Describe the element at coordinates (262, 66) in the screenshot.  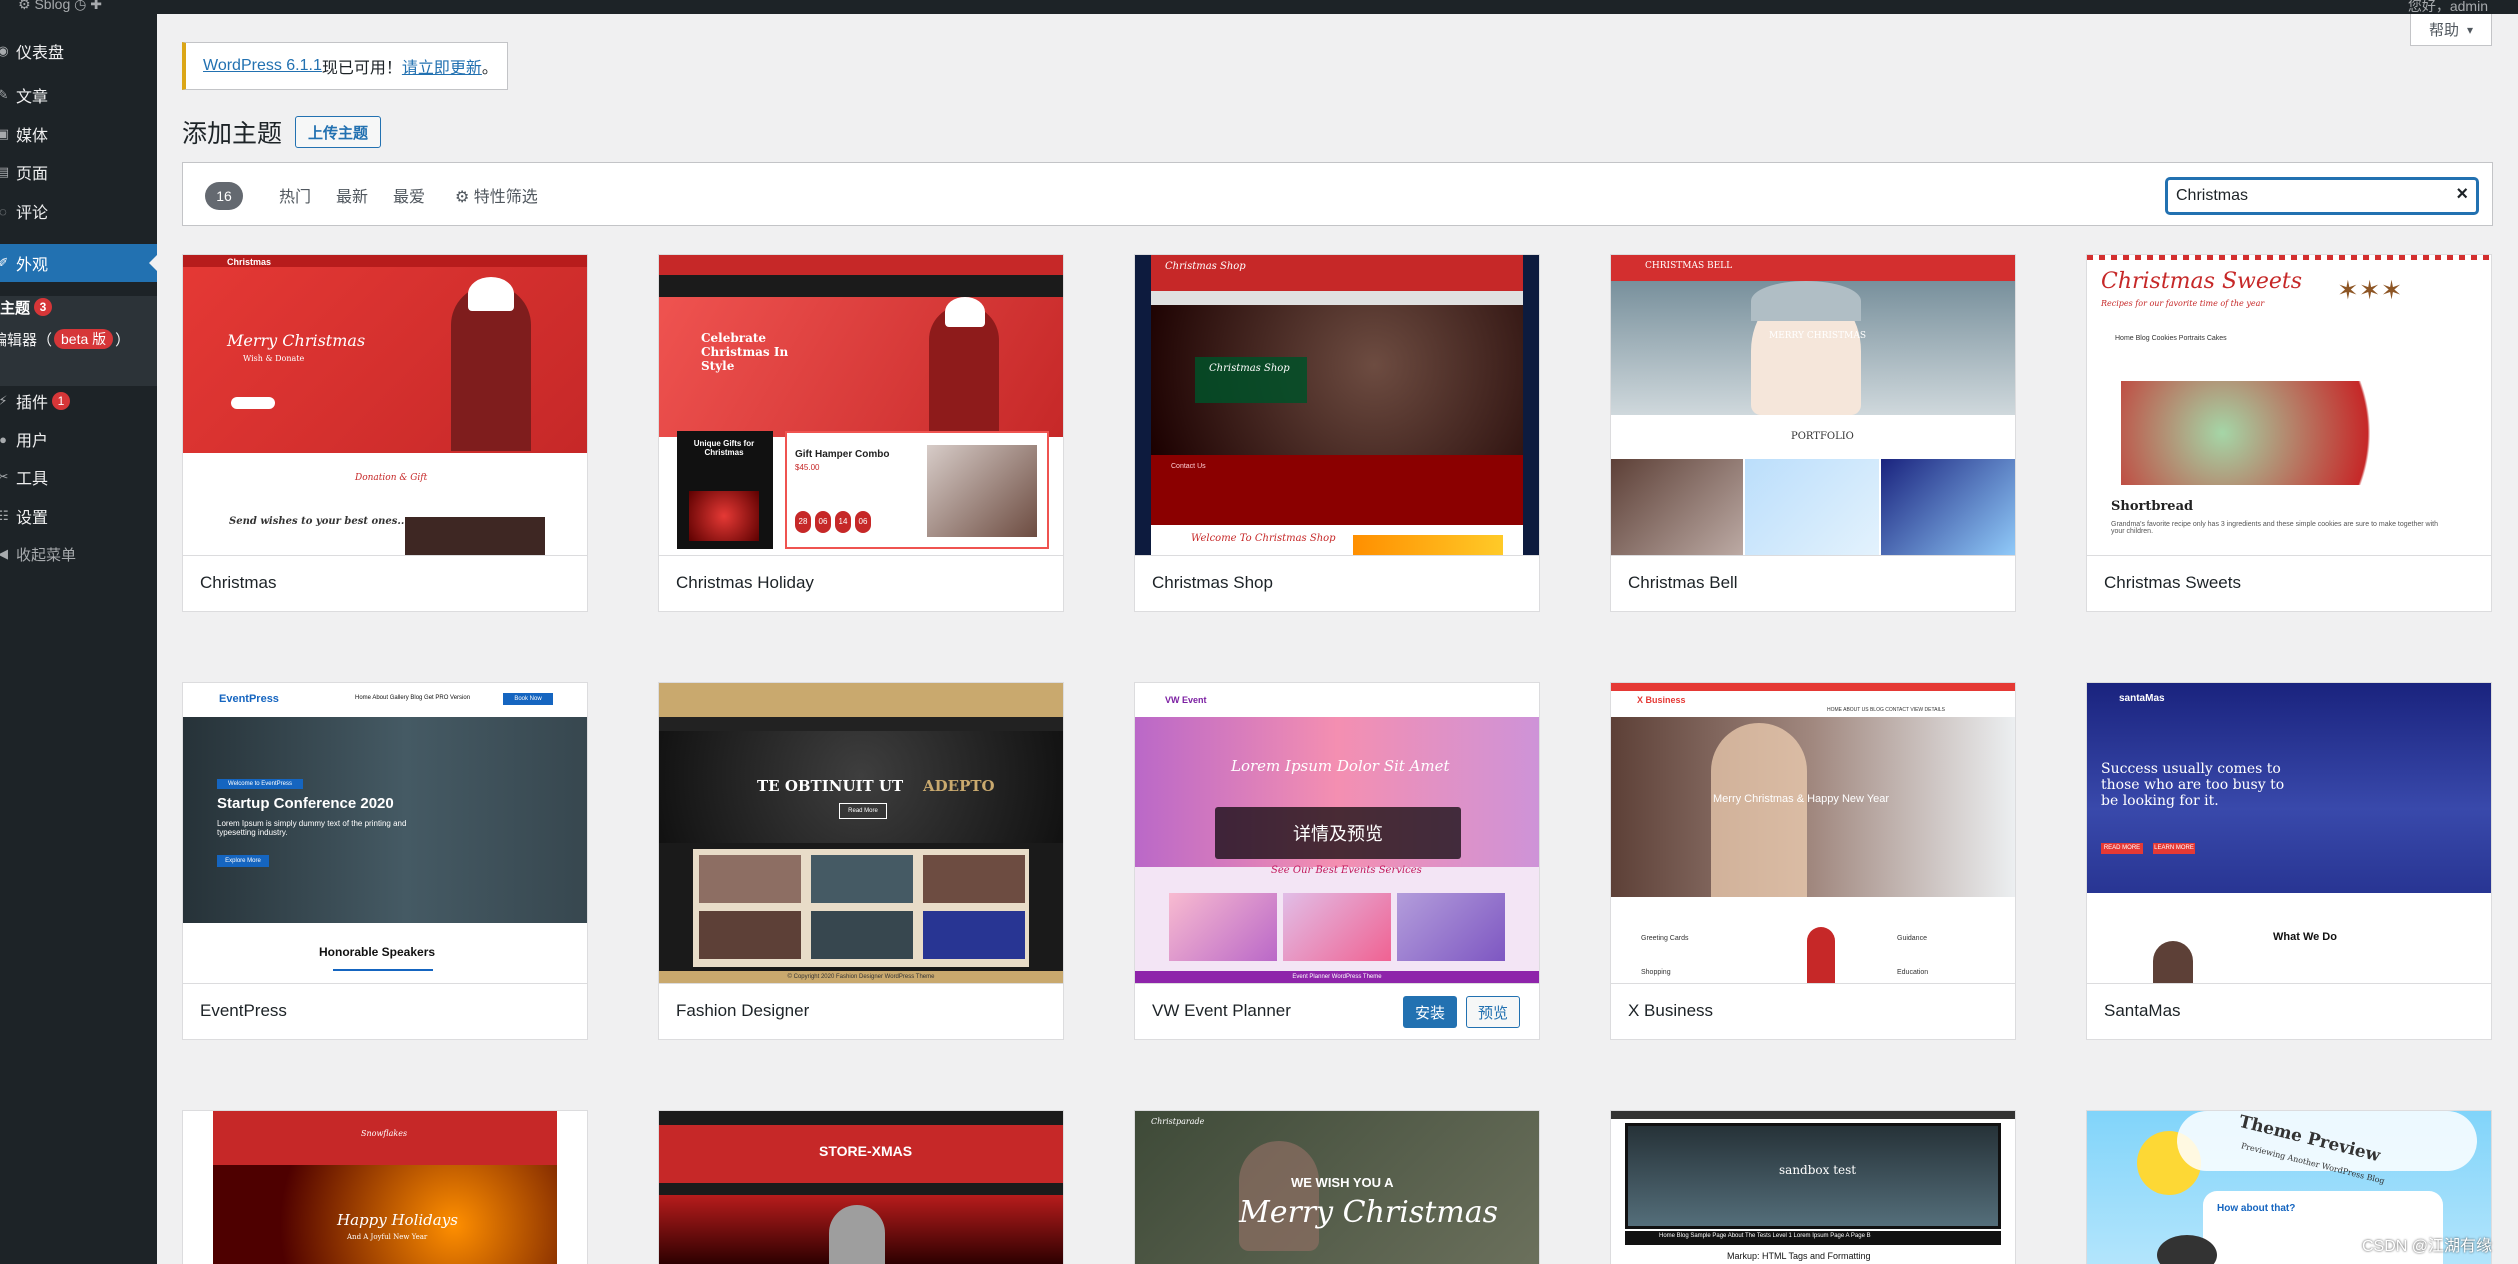
I see `wordpress-version-link: WordPress 6.1.1` at that location.